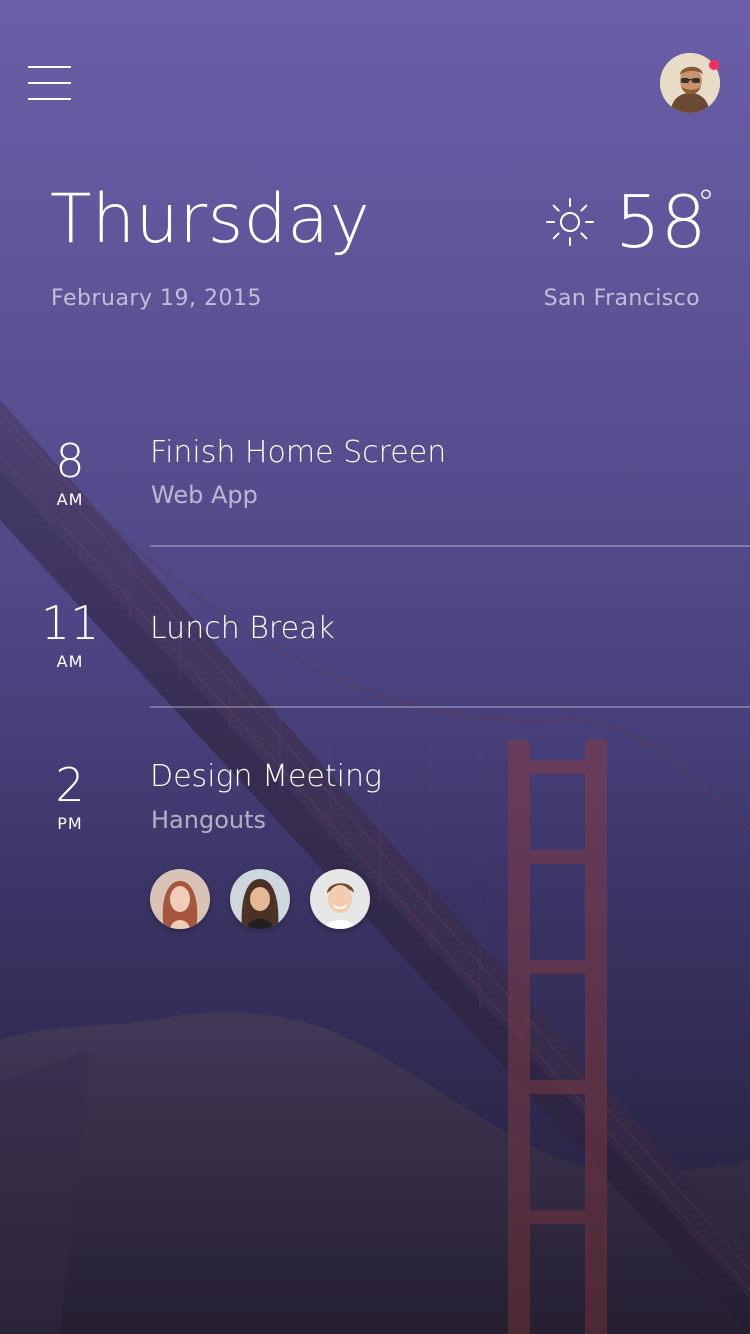 The width and height of the screenshot is (750, 1334). I want to click on notification-badge, so click(714, 65).